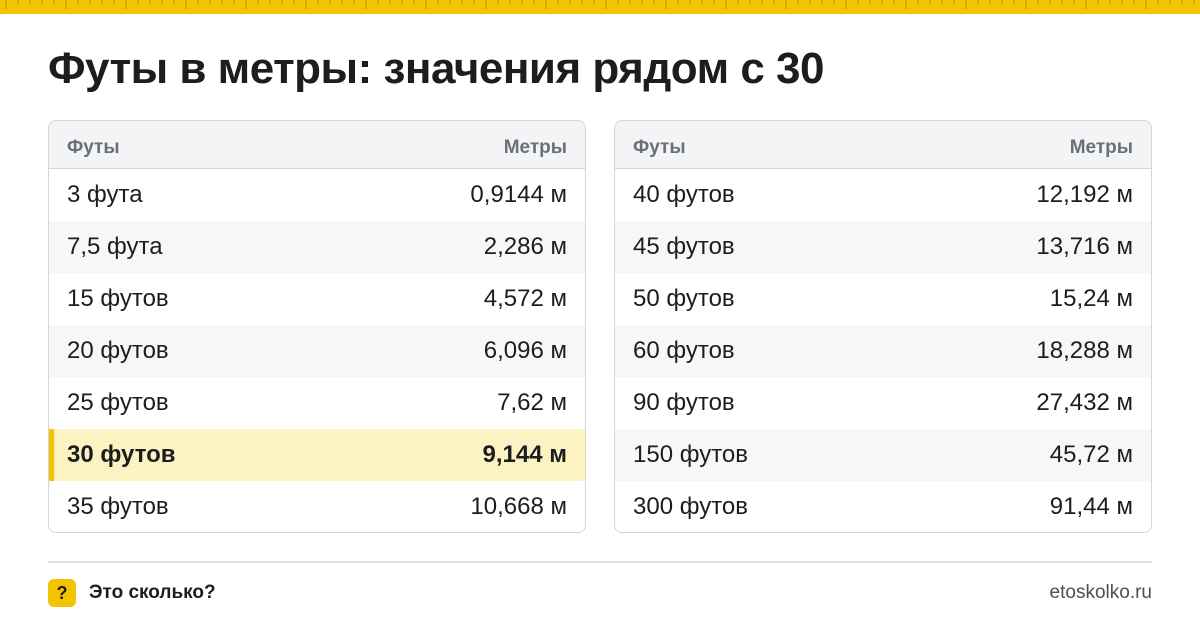  I want to click on brand: ? Это сколько?, so click(132, 593).